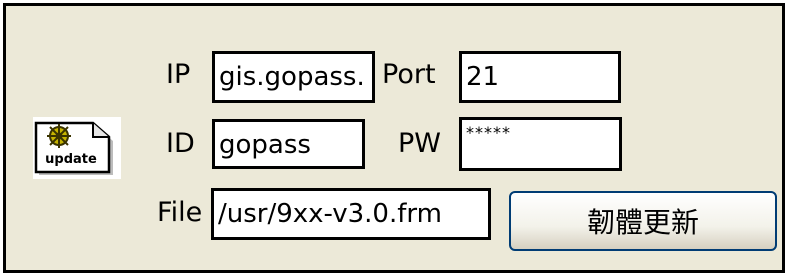 The image size is (791, 279). What do you see at coordinates (540, 77) in the screenshot?
I see `port-field: 21` at bounding box center [540, 77].